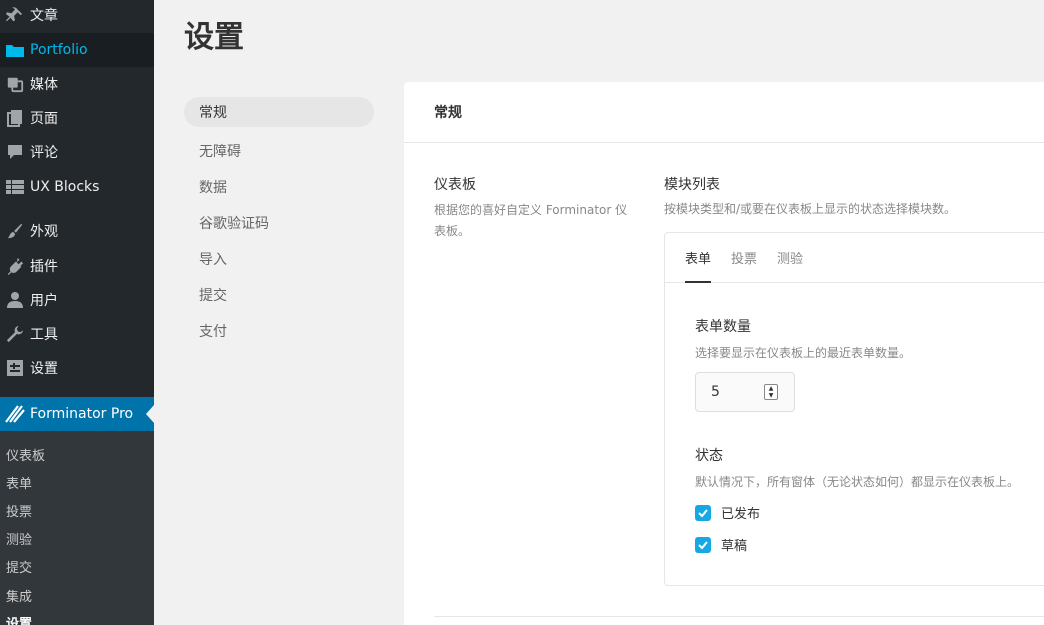 This screenshot has width=1044, height=625. Describe the element at coordinates (715, 392) in the screenshot. I see `form-count-value: 5` at that location.